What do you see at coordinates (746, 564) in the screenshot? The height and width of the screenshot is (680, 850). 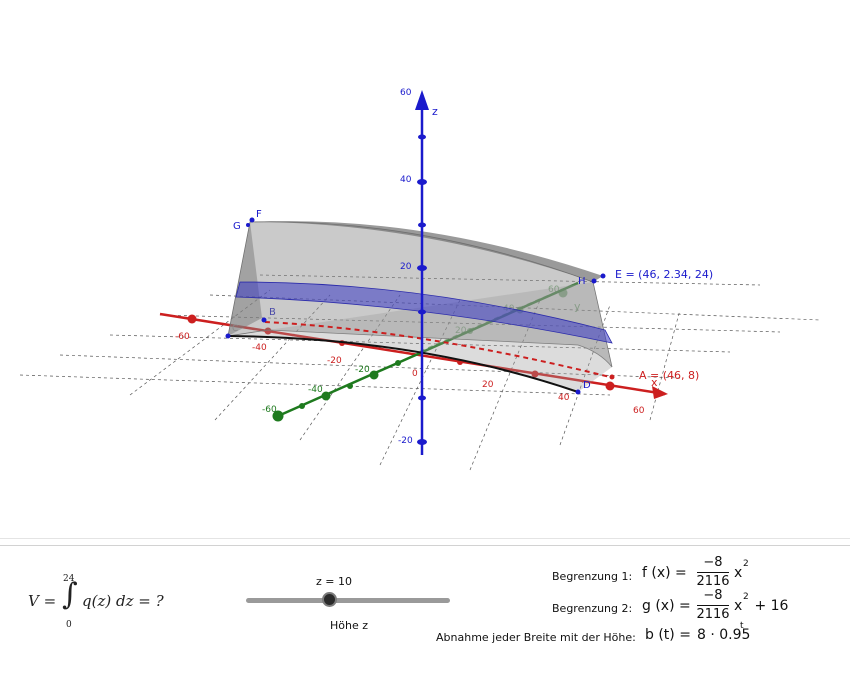 I see `boundary-1-exponent: 2` at bounding box center [746, 564].